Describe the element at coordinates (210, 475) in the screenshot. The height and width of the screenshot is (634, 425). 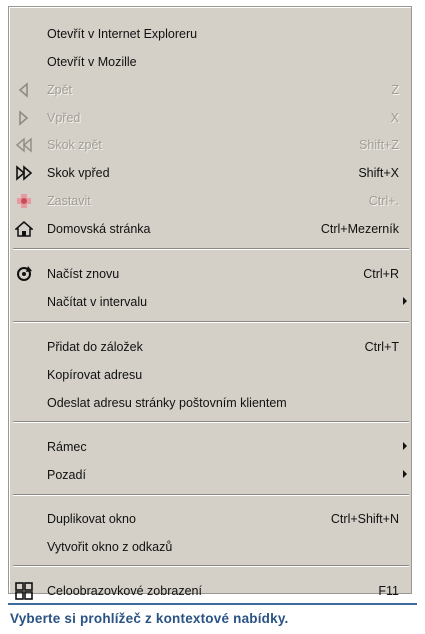
I see `menu-item: Pozadí` at that location.